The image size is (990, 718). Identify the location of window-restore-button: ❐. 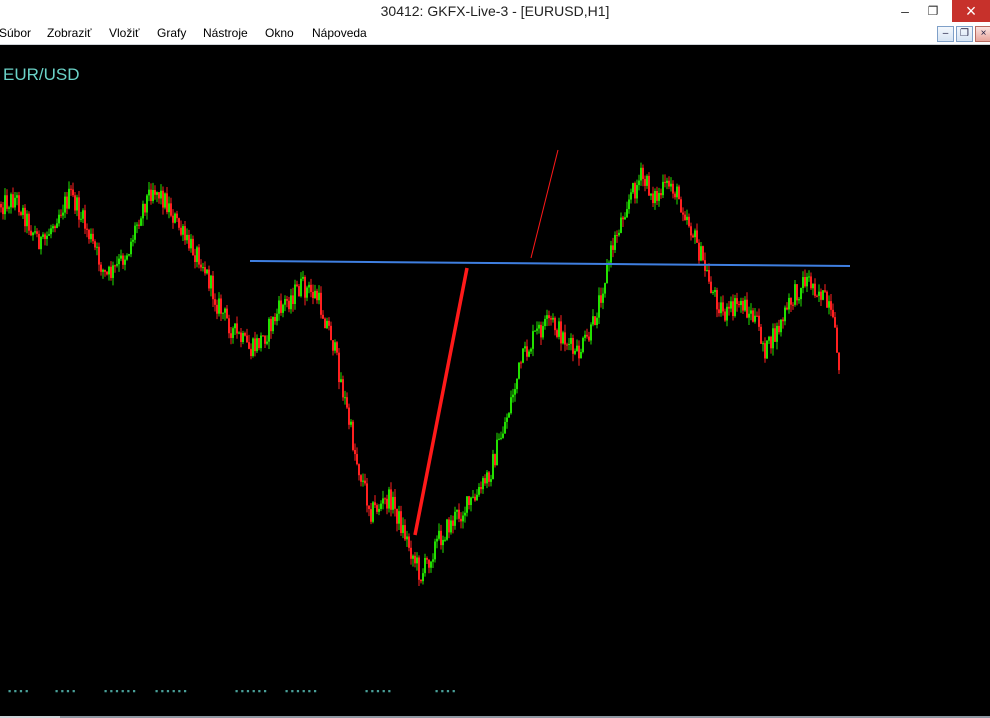
(933, 11).